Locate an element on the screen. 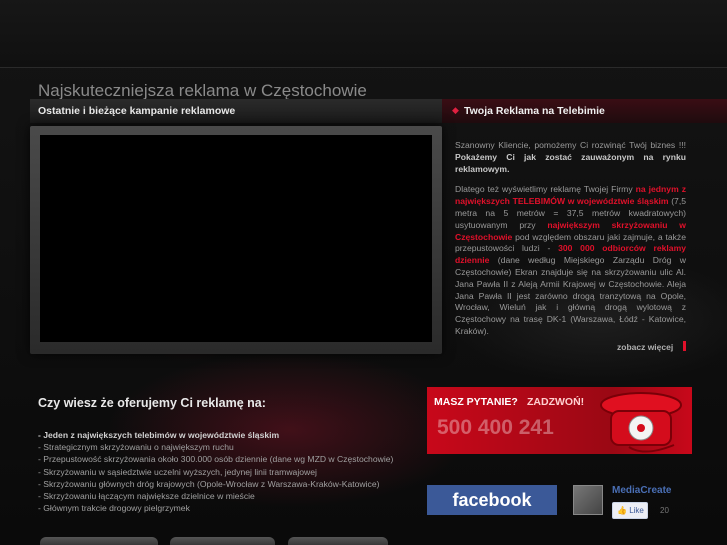 The image size is (727, 545). facebook-logo: facebook is located at coordinates (492, 500).